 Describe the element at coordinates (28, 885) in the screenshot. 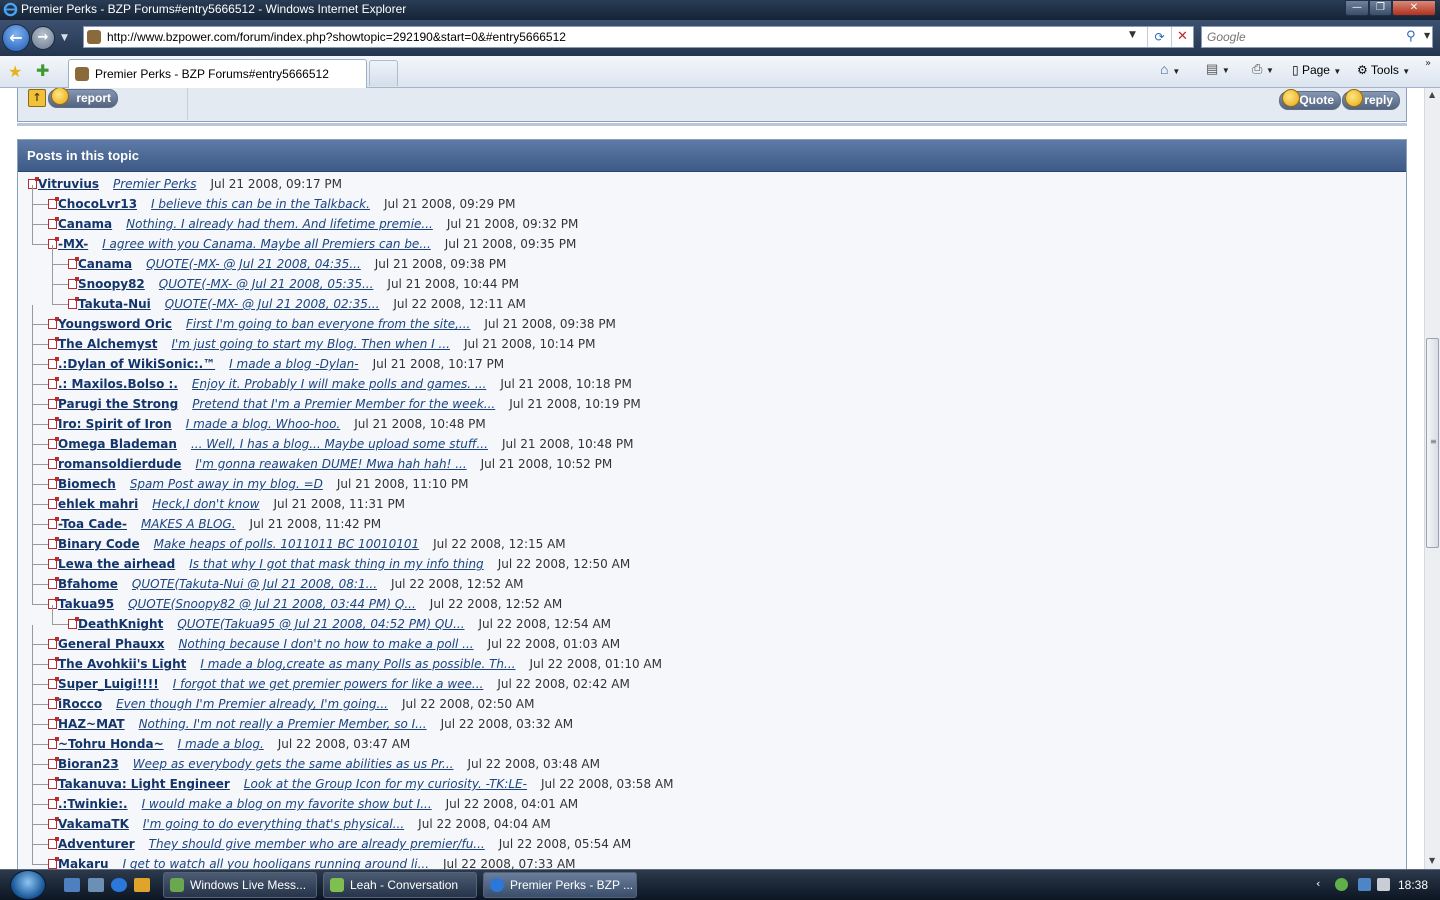

I see `start-button` at that location.